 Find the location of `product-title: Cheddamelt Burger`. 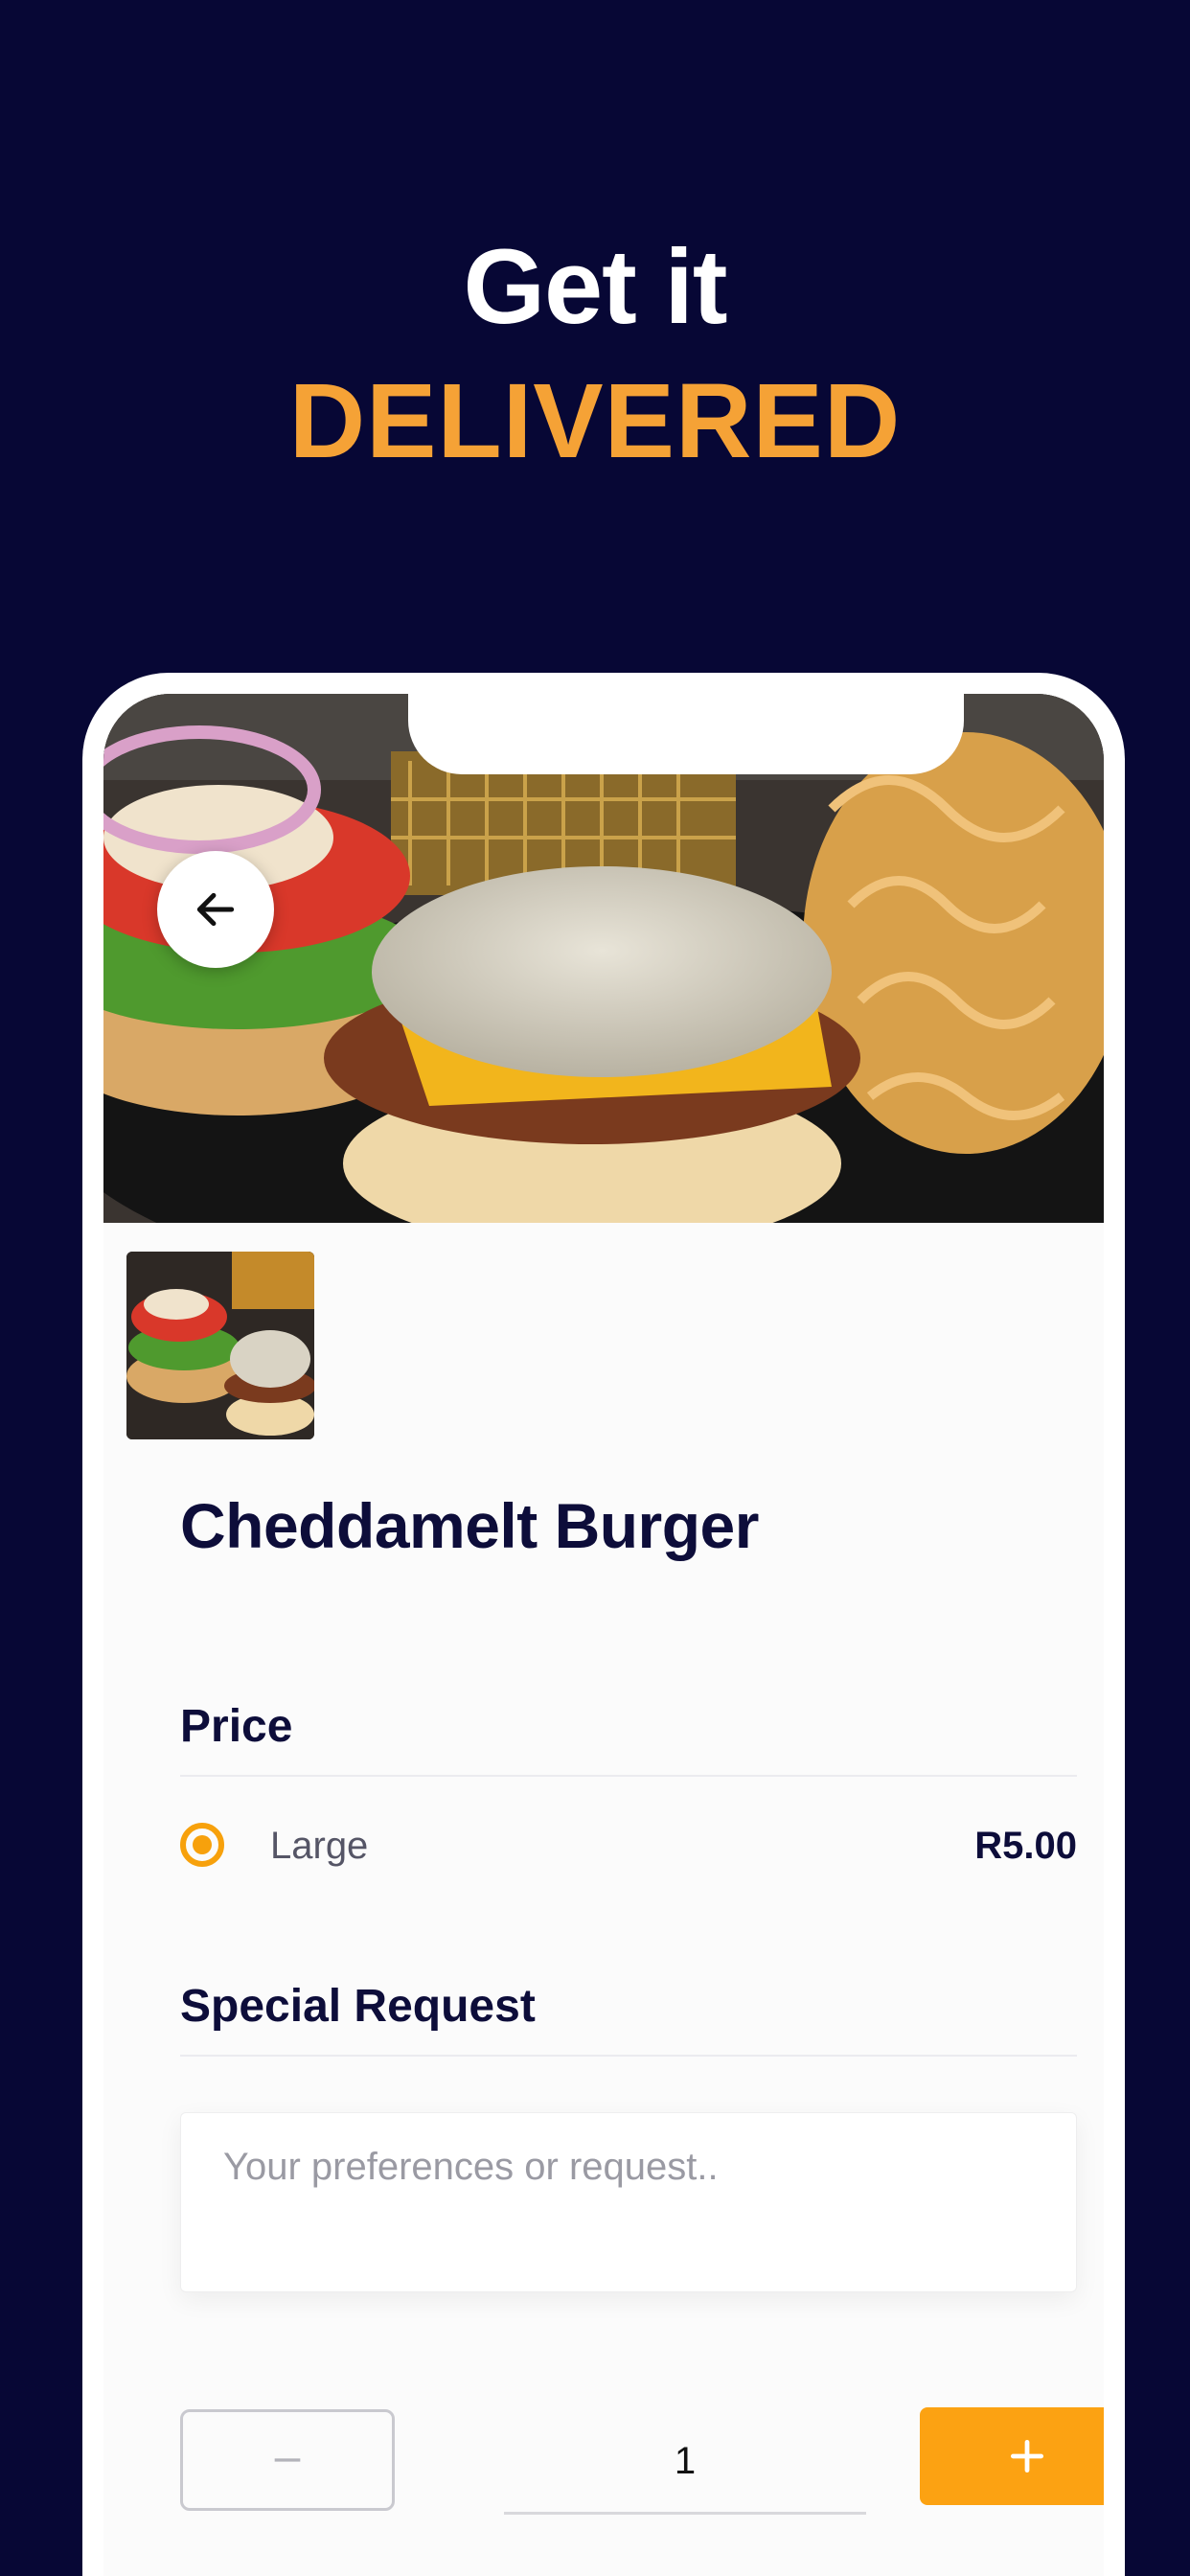

product-title: Cheddamelt Burger is located at coordinates (470, 1525).